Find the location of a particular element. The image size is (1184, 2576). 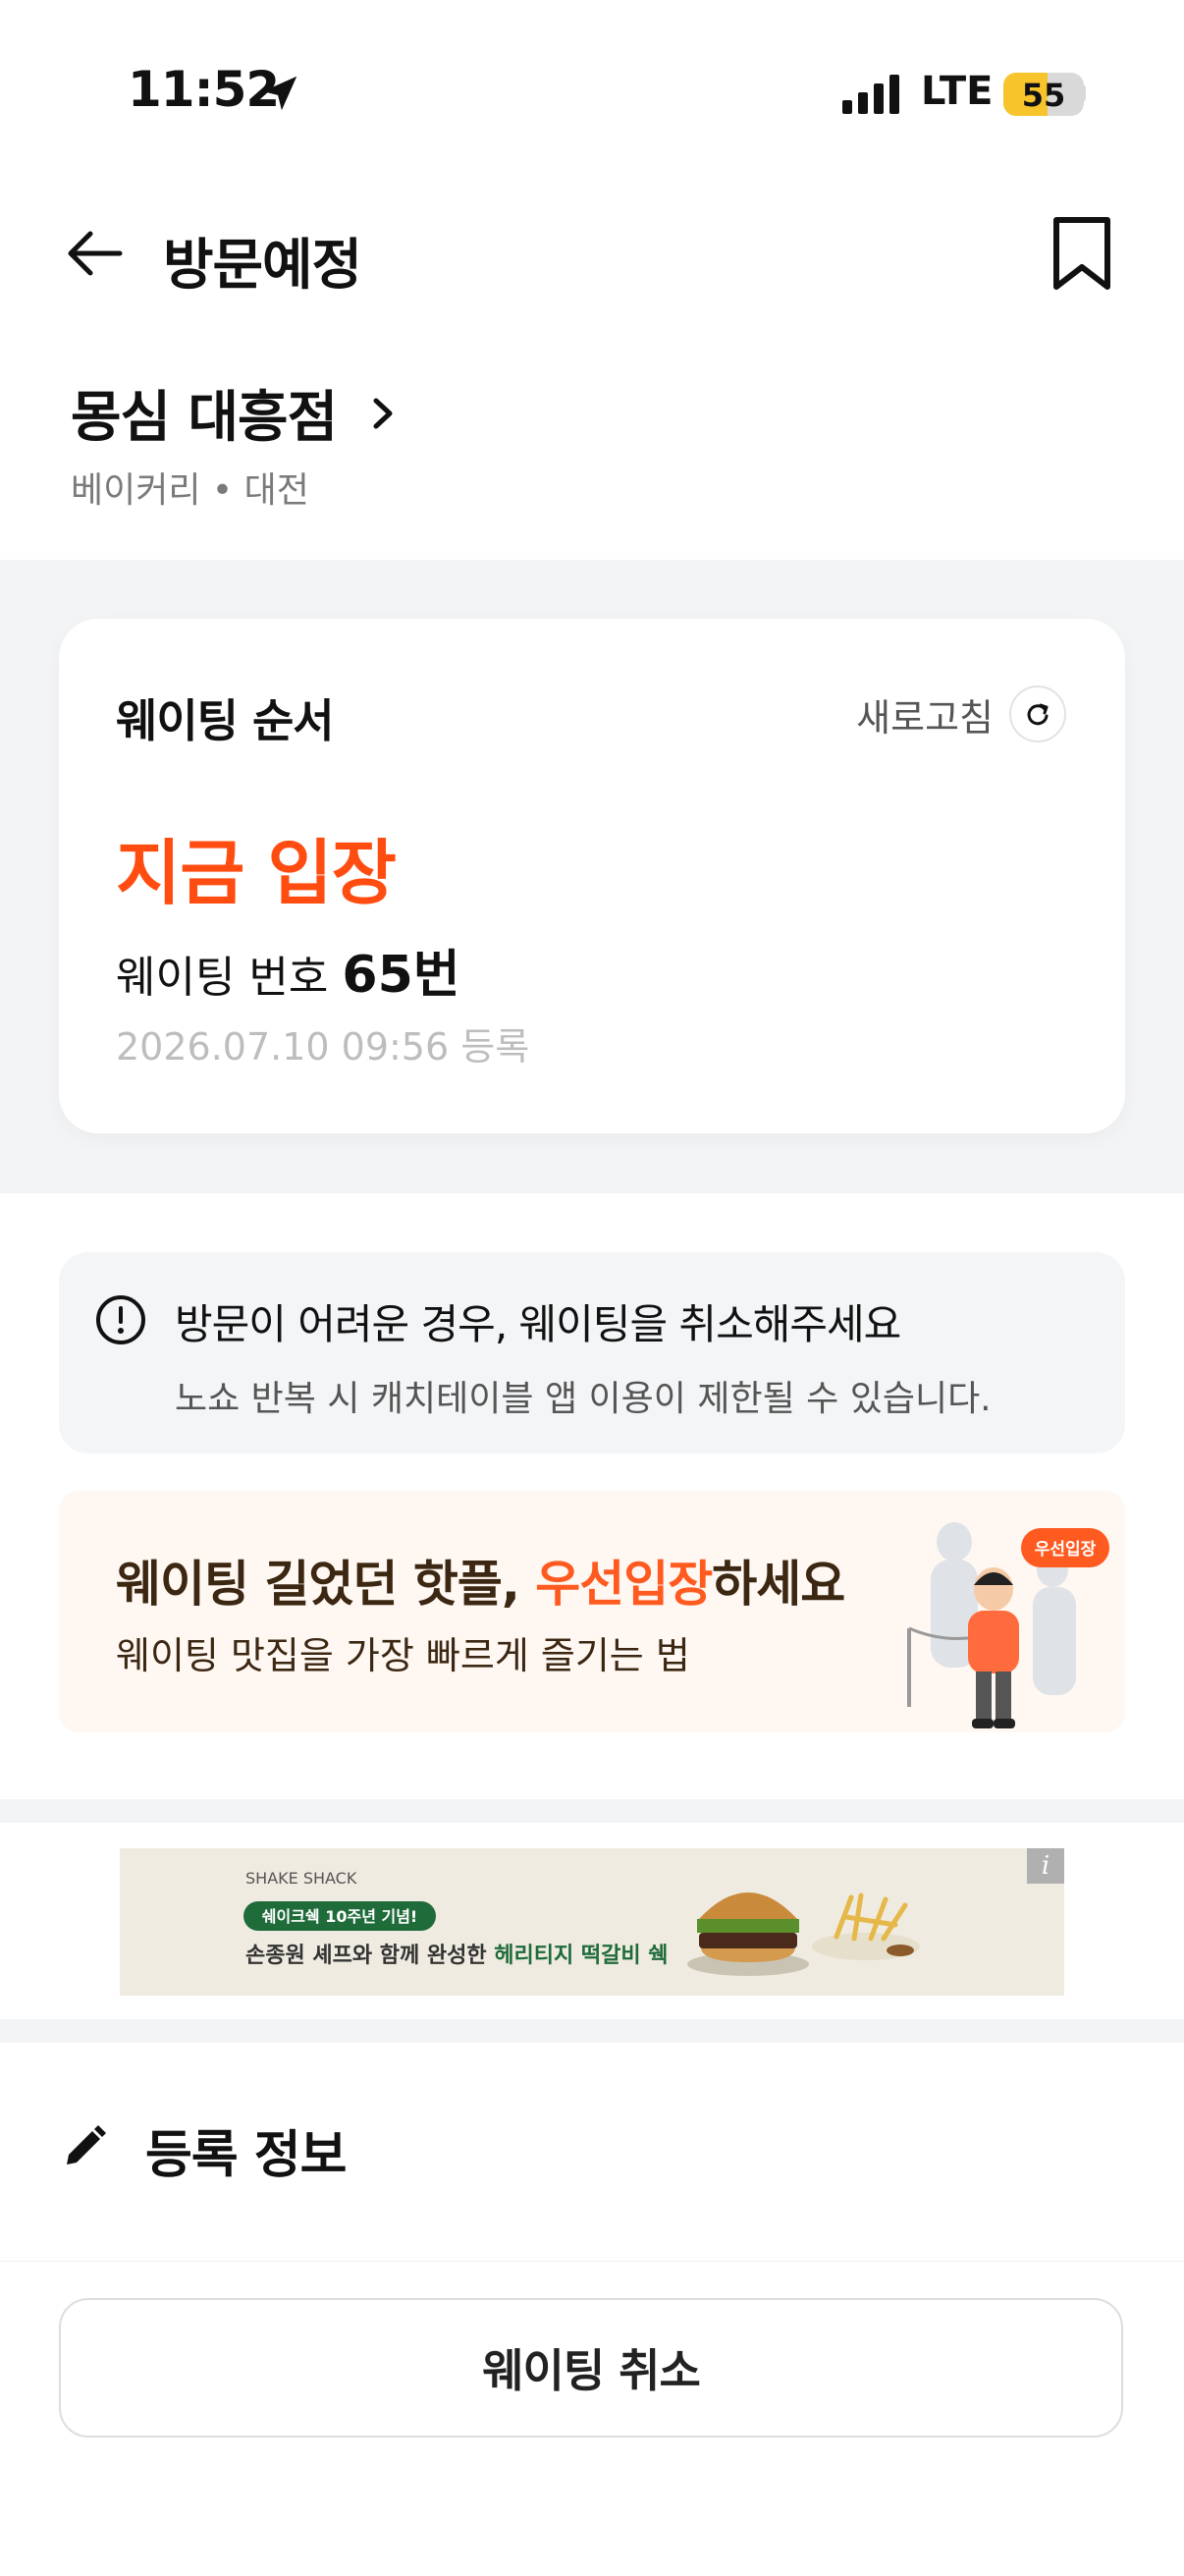

network-type: LTE is located at coordinates (957, 91).